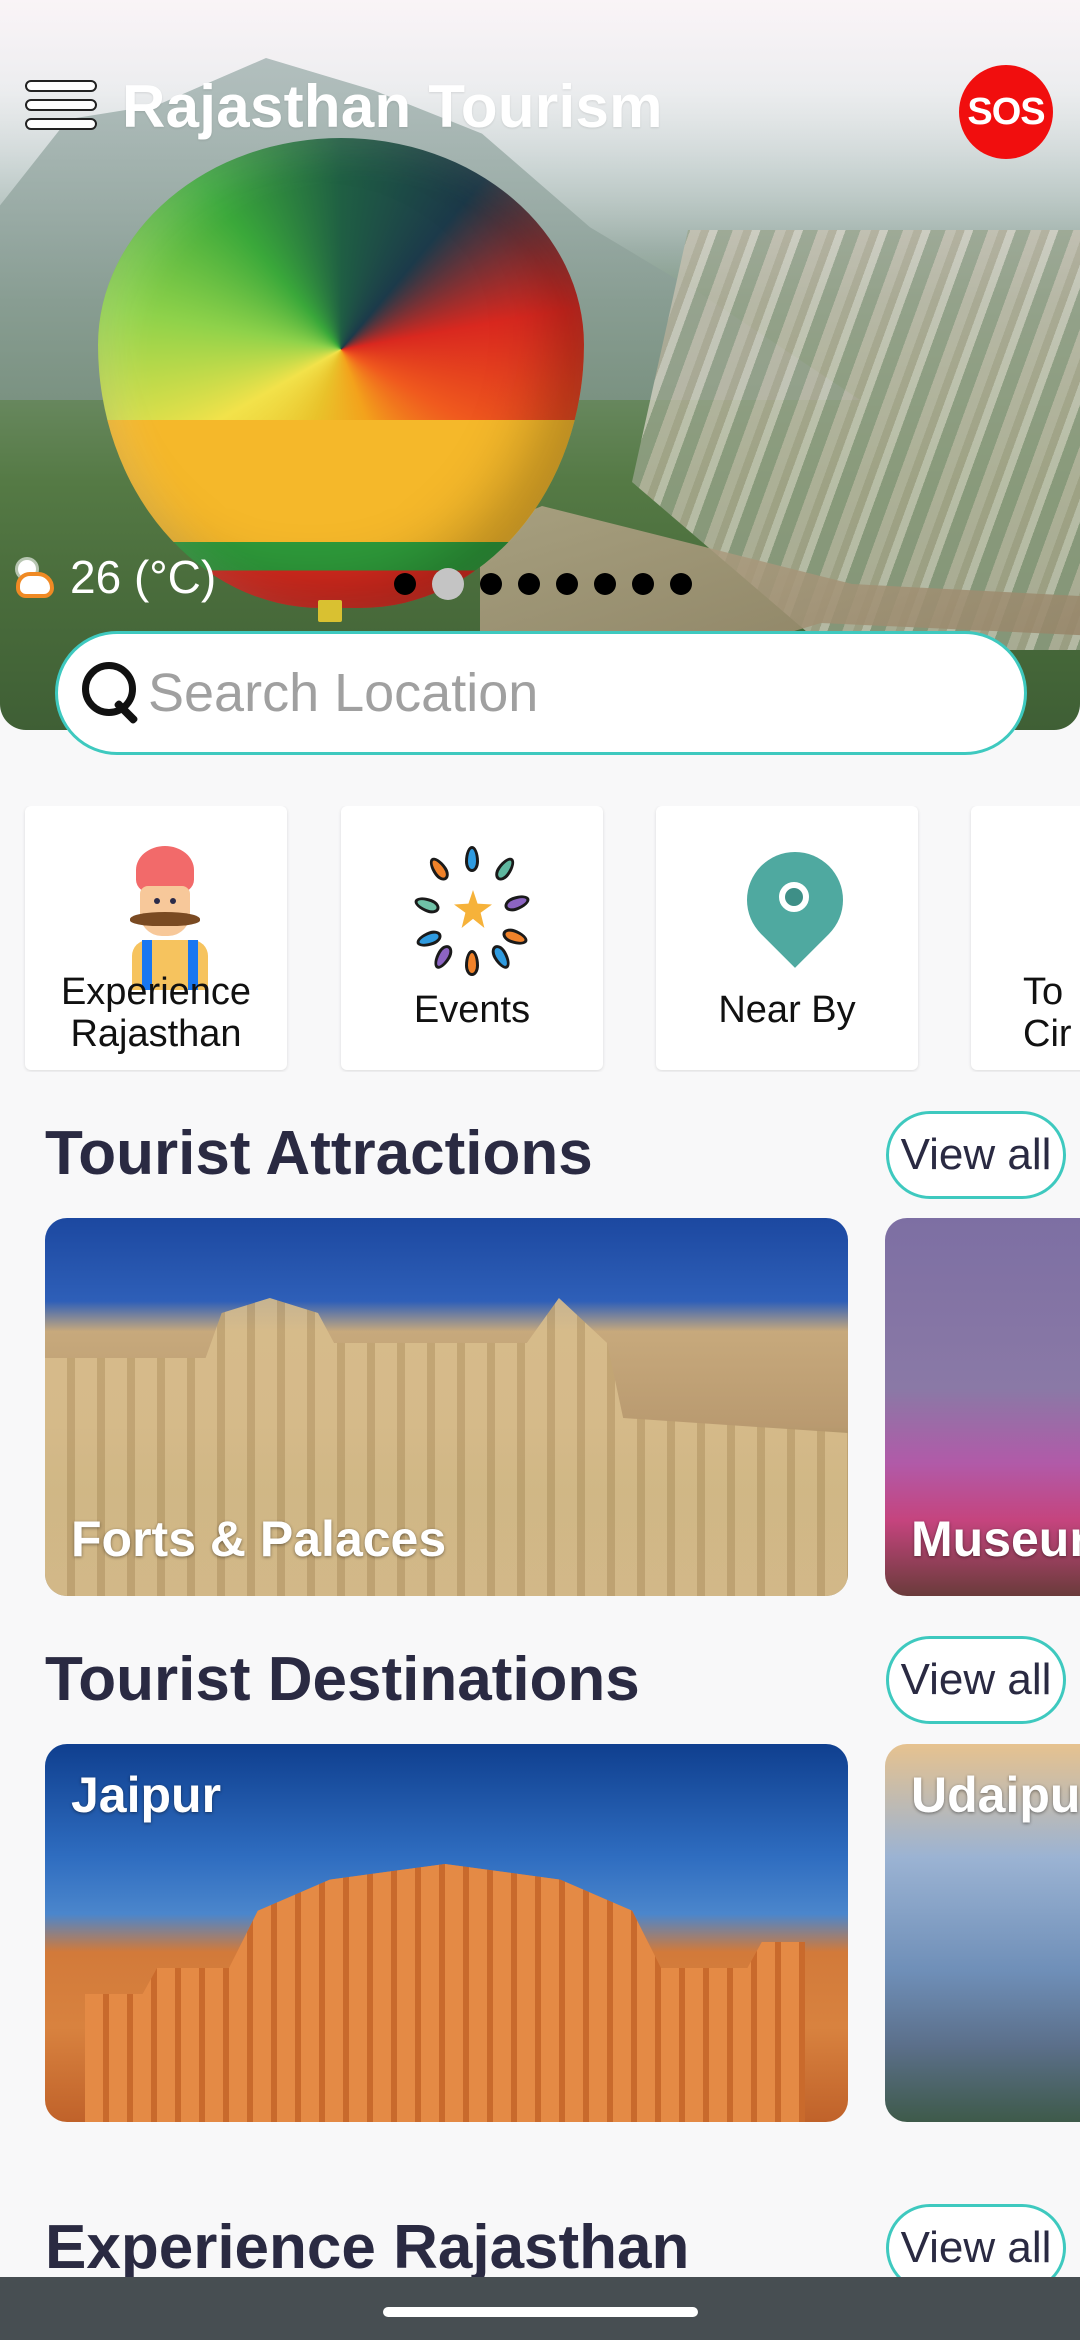 The height and width of the screenshot is (2340, 1080). I want to click on category-events: Events, so click(472, 938).